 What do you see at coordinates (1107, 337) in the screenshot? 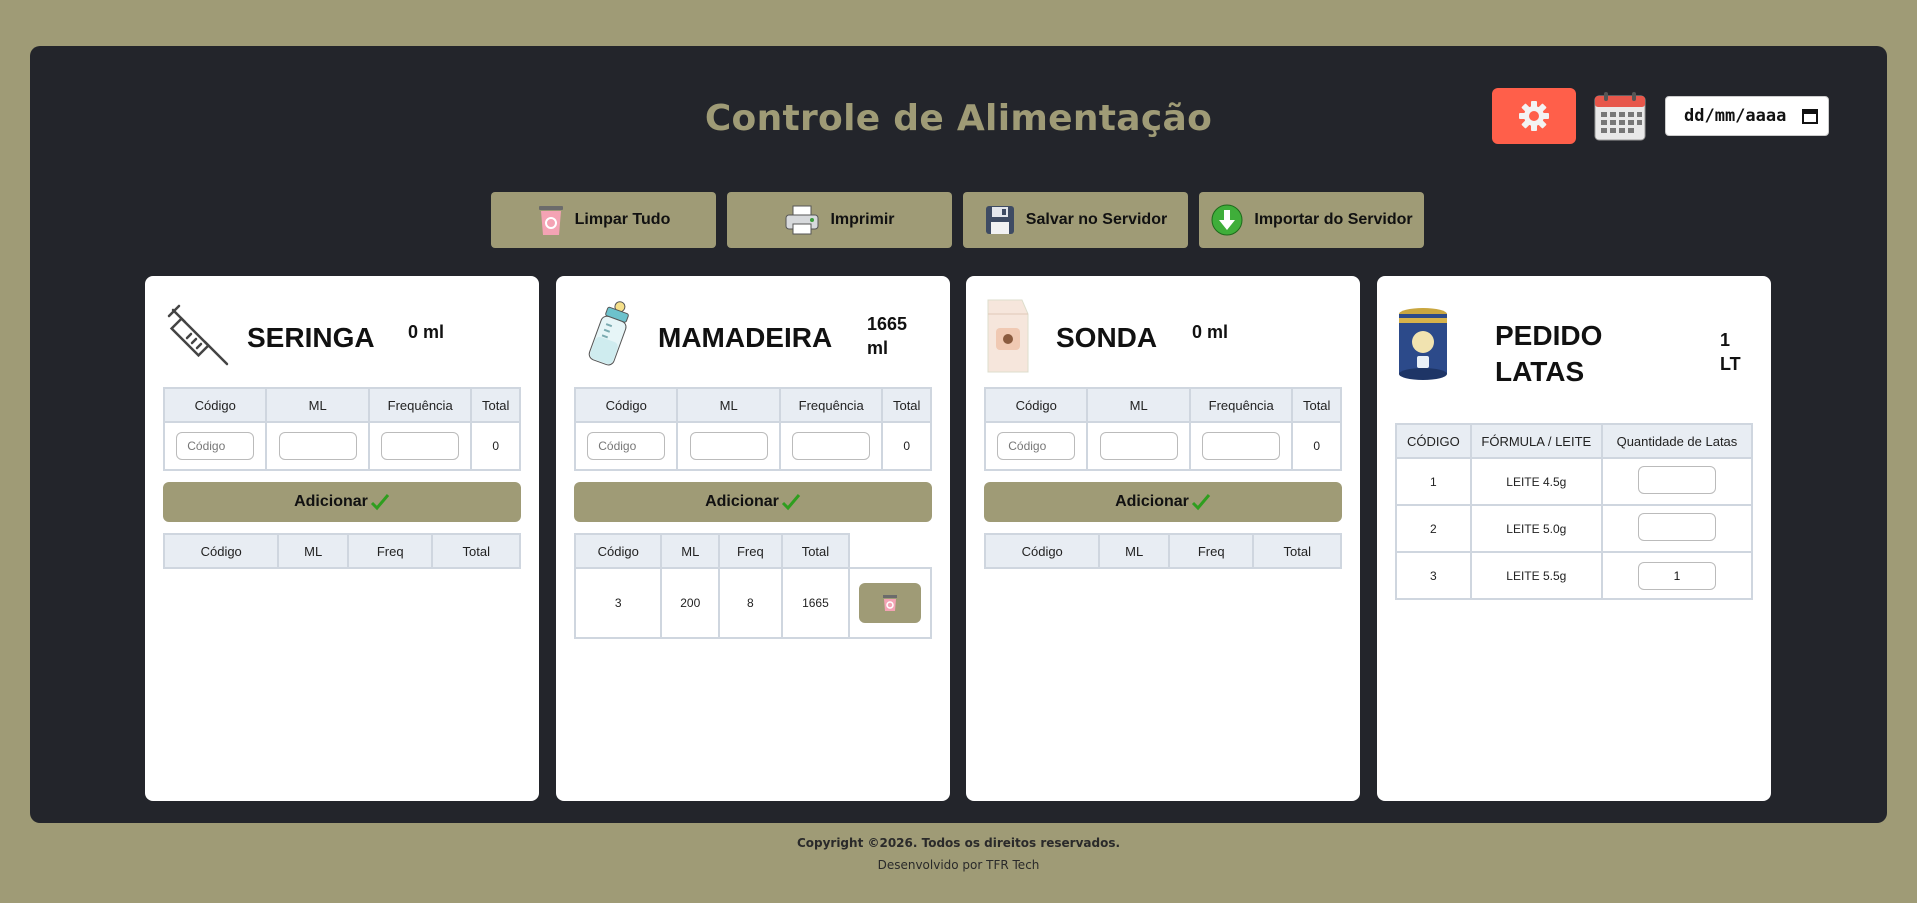
I see `sonda-title: SONDA` at bounding box center [1107, 337].